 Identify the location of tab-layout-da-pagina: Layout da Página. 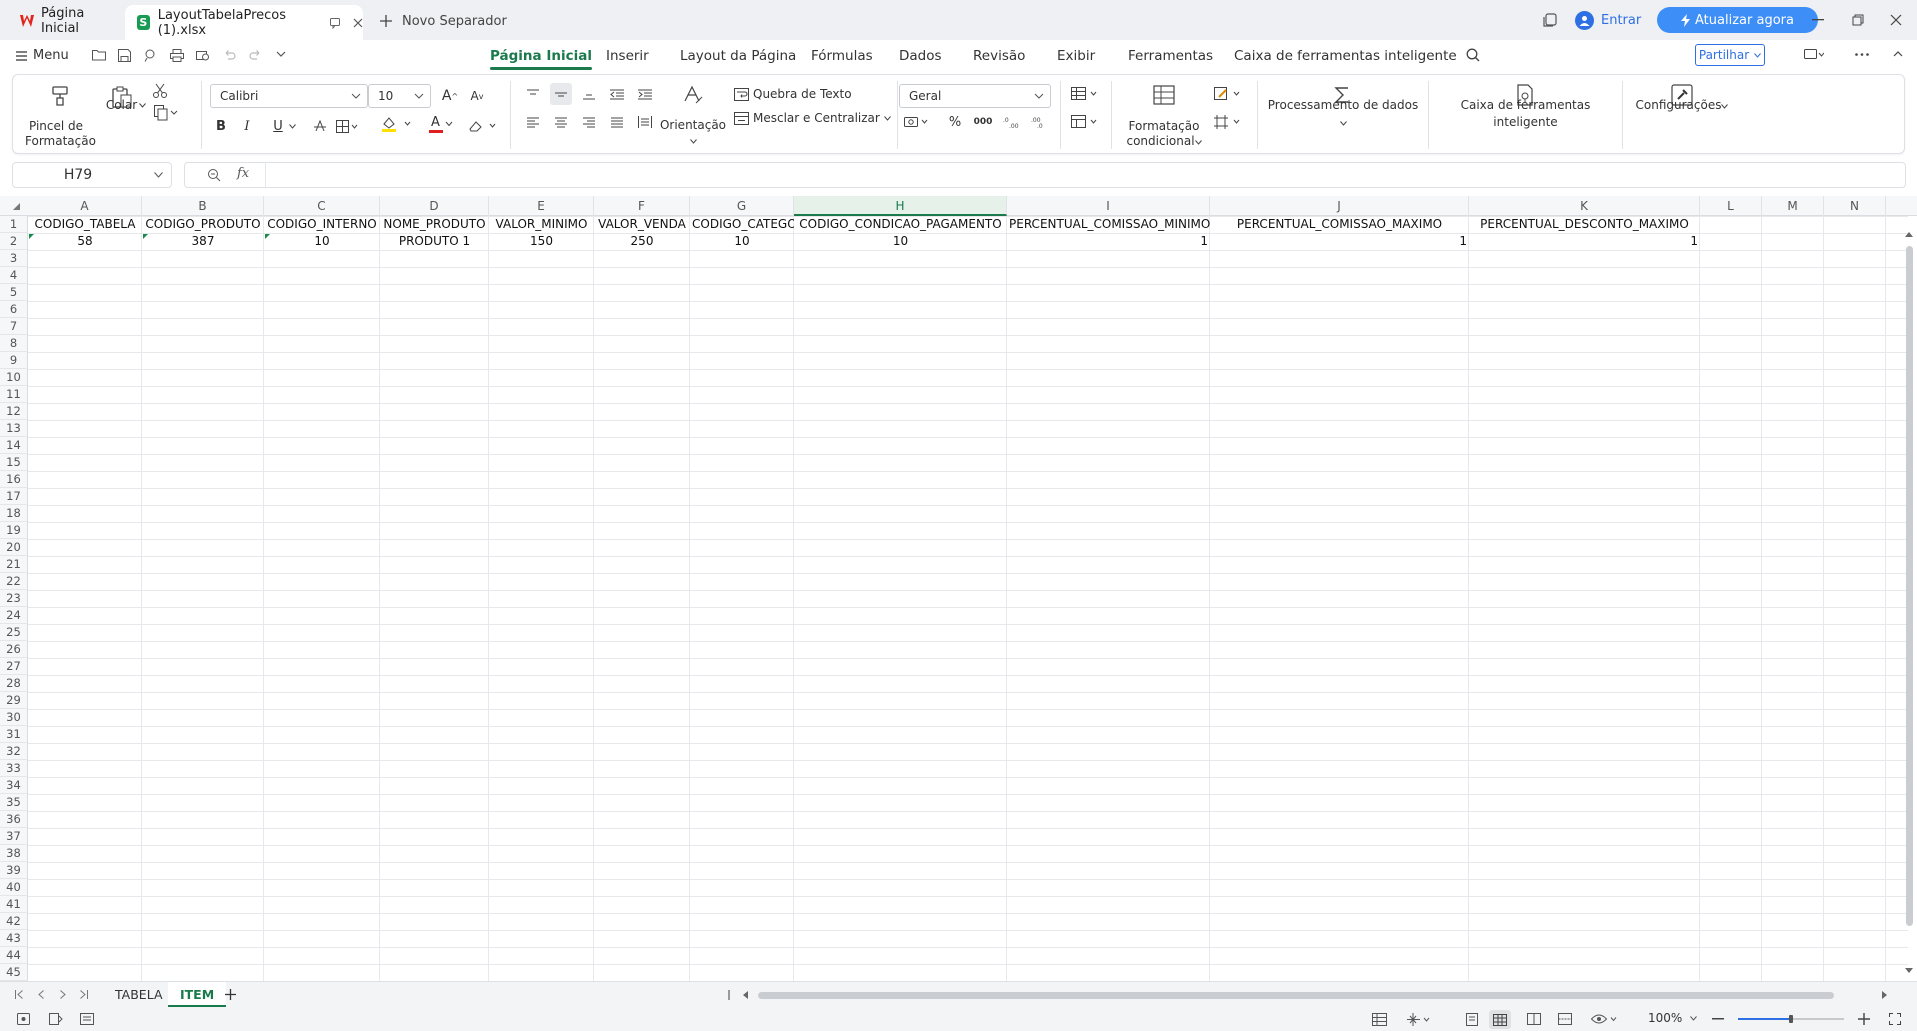
(738, 56).